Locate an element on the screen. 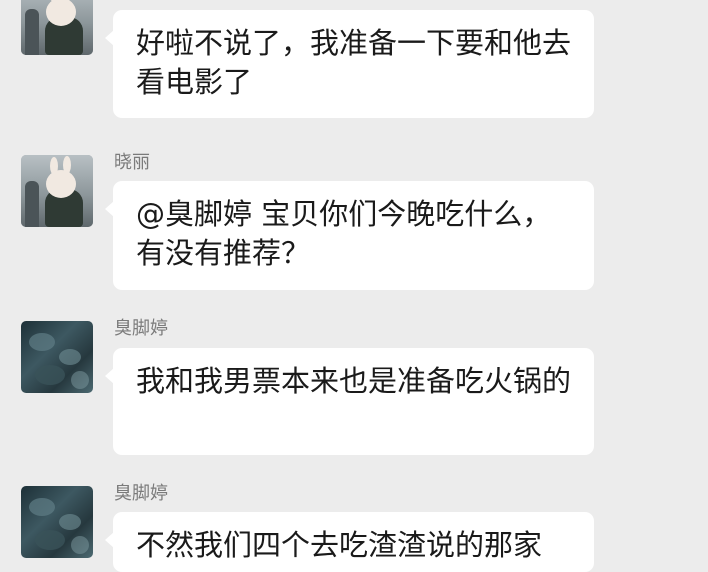  sender-name: 晓丽 is located at coordinates (132, 162).